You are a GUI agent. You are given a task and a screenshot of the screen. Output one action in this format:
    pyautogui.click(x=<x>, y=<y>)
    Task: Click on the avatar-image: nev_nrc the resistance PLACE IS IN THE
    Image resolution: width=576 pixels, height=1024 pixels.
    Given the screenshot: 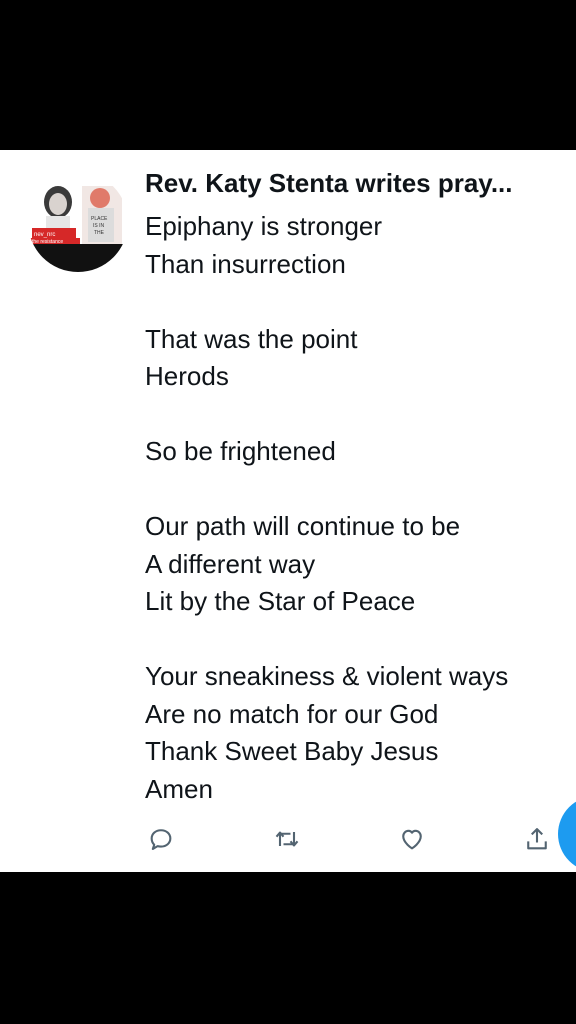 What is the action you would take?
    pyautogui.click(x=78, y=222)
    